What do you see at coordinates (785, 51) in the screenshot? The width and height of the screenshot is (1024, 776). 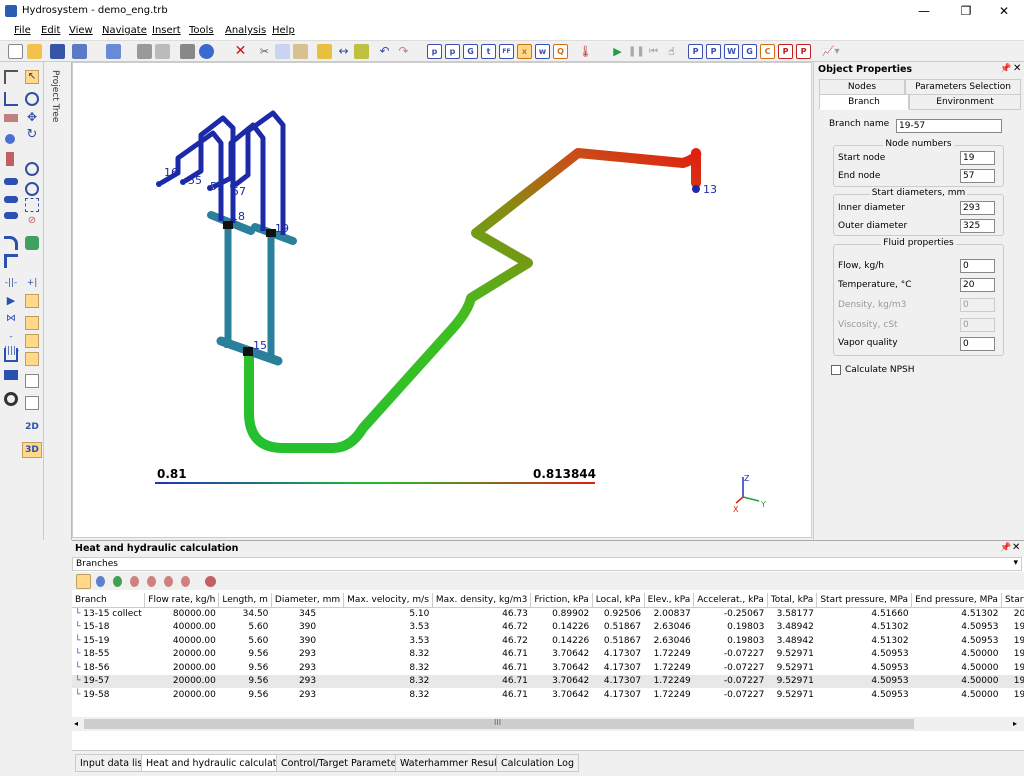 I see `result-p3-icon: P` at bounding box center [785, 51].